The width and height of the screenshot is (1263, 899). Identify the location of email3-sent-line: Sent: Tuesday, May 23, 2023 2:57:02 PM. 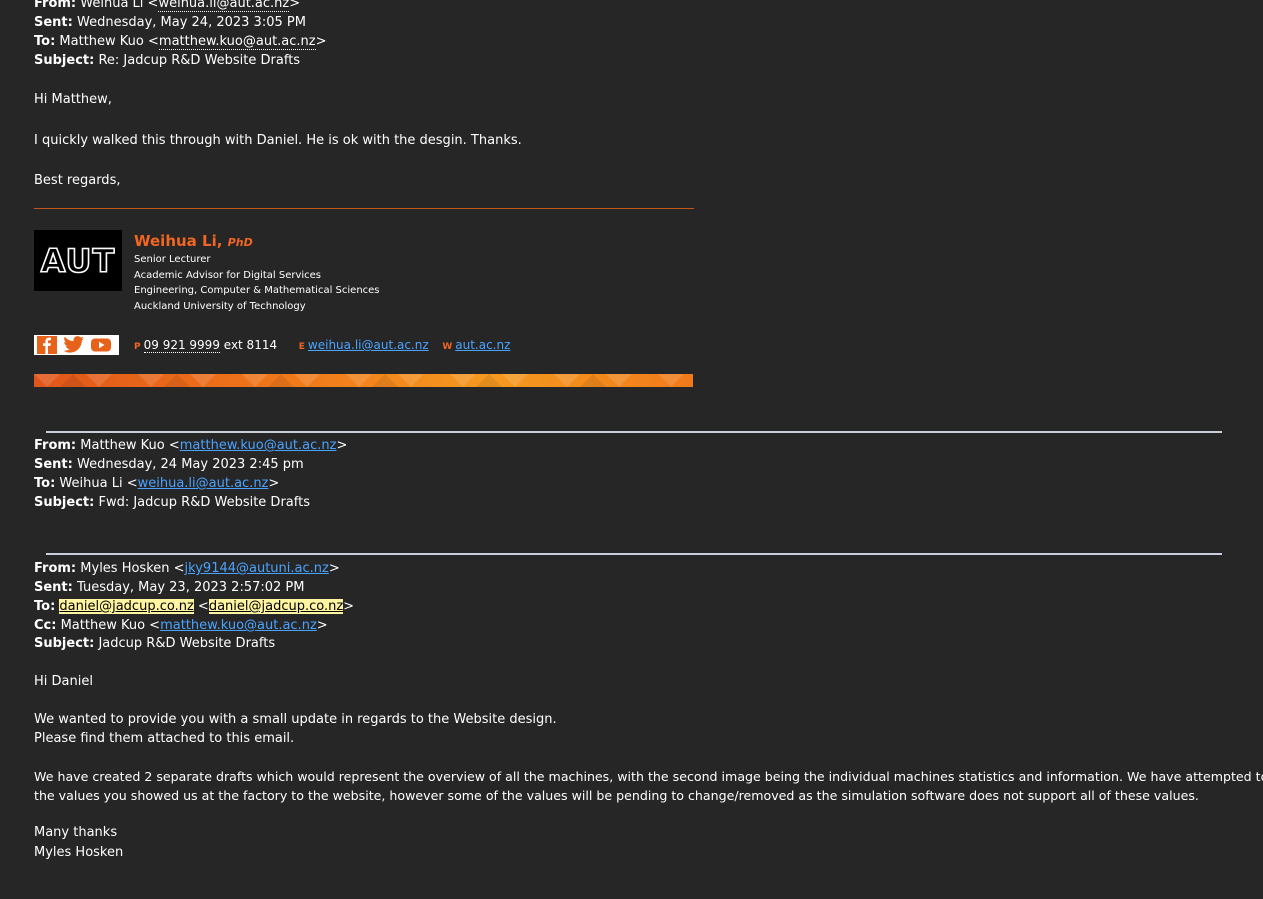
(169, 587).